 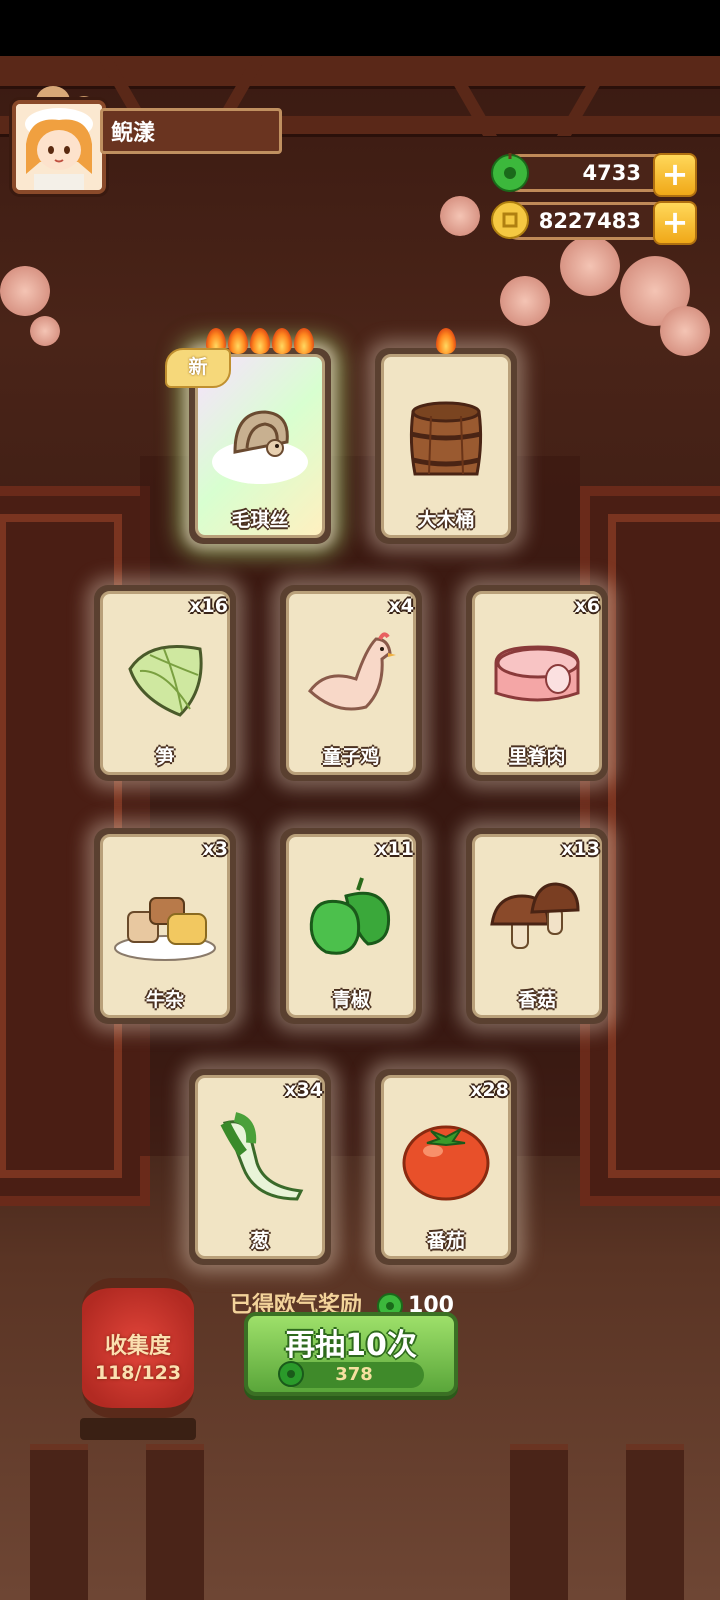 What do you see at coordinates (611, 173) in the screenshot?
I see `jade-amount: 4733` at bounding box center [611, 173].